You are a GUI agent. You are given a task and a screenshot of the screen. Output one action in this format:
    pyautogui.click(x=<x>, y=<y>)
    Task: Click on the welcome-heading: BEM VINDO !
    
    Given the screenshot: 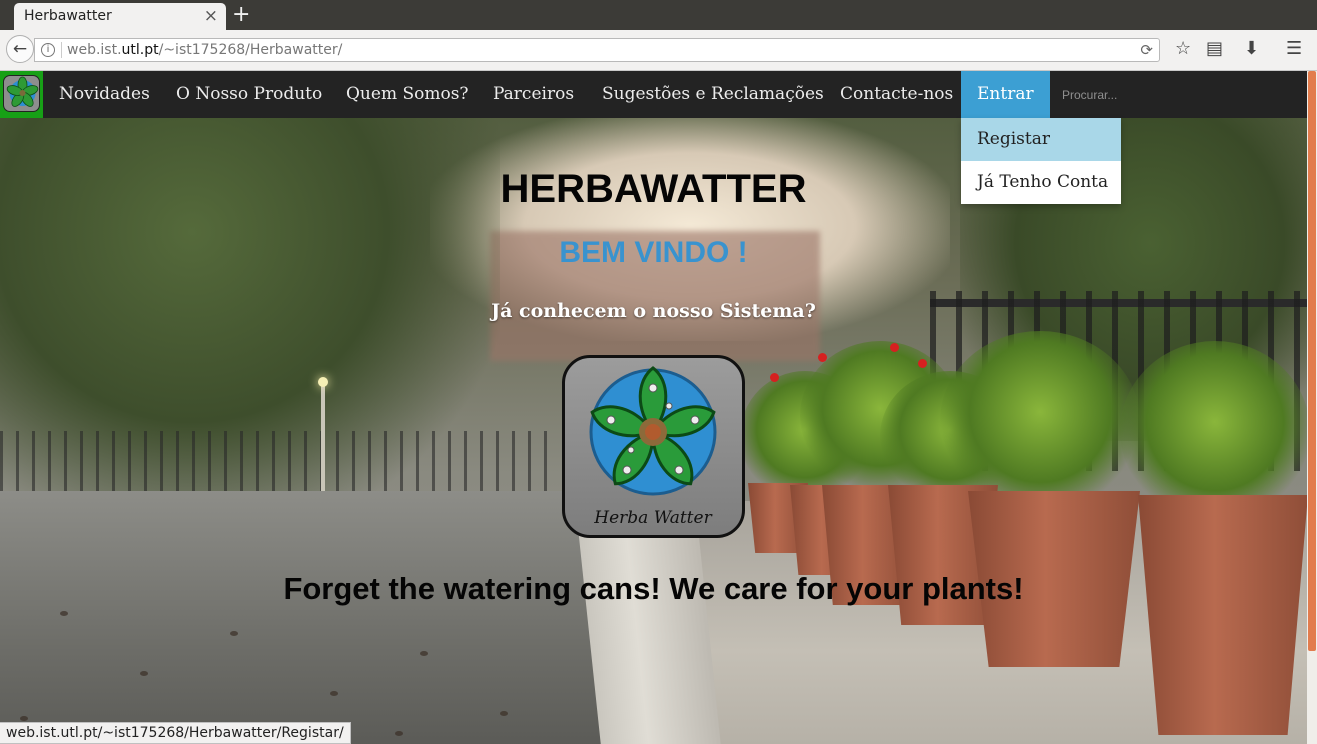 What is the action you would take?
    pyautogui.click(x=653, y=252)
    